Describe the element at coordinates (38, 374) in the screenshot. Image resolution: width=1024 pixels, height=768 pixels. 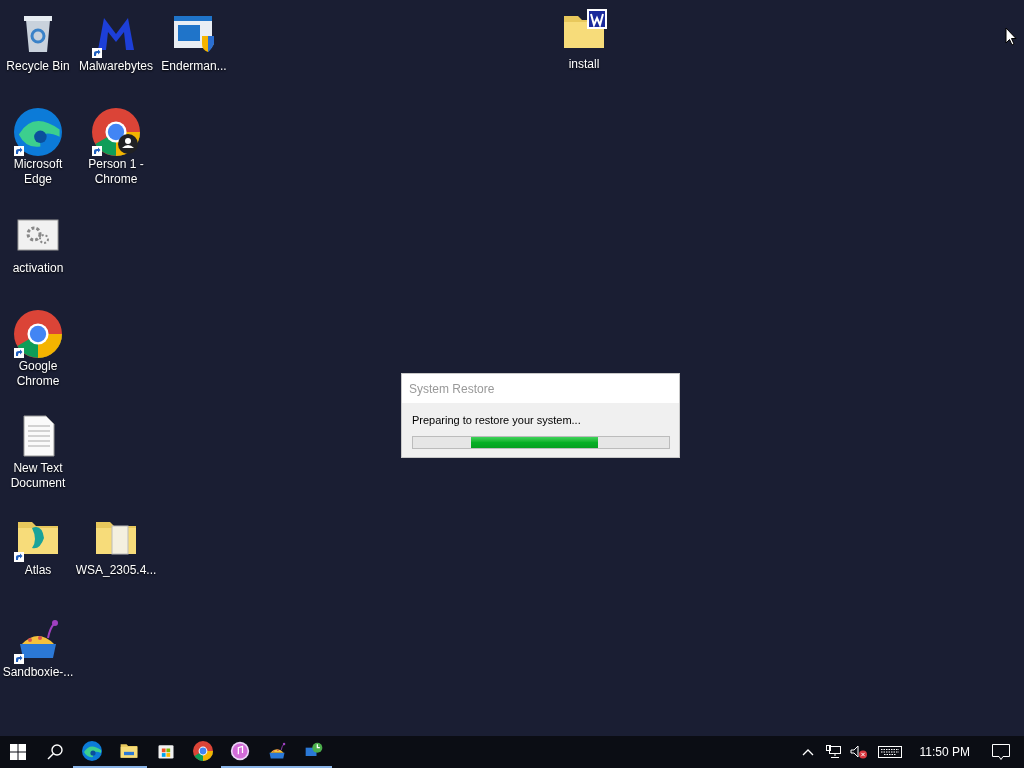
I see `icon-label: Google Chrome` at that location.